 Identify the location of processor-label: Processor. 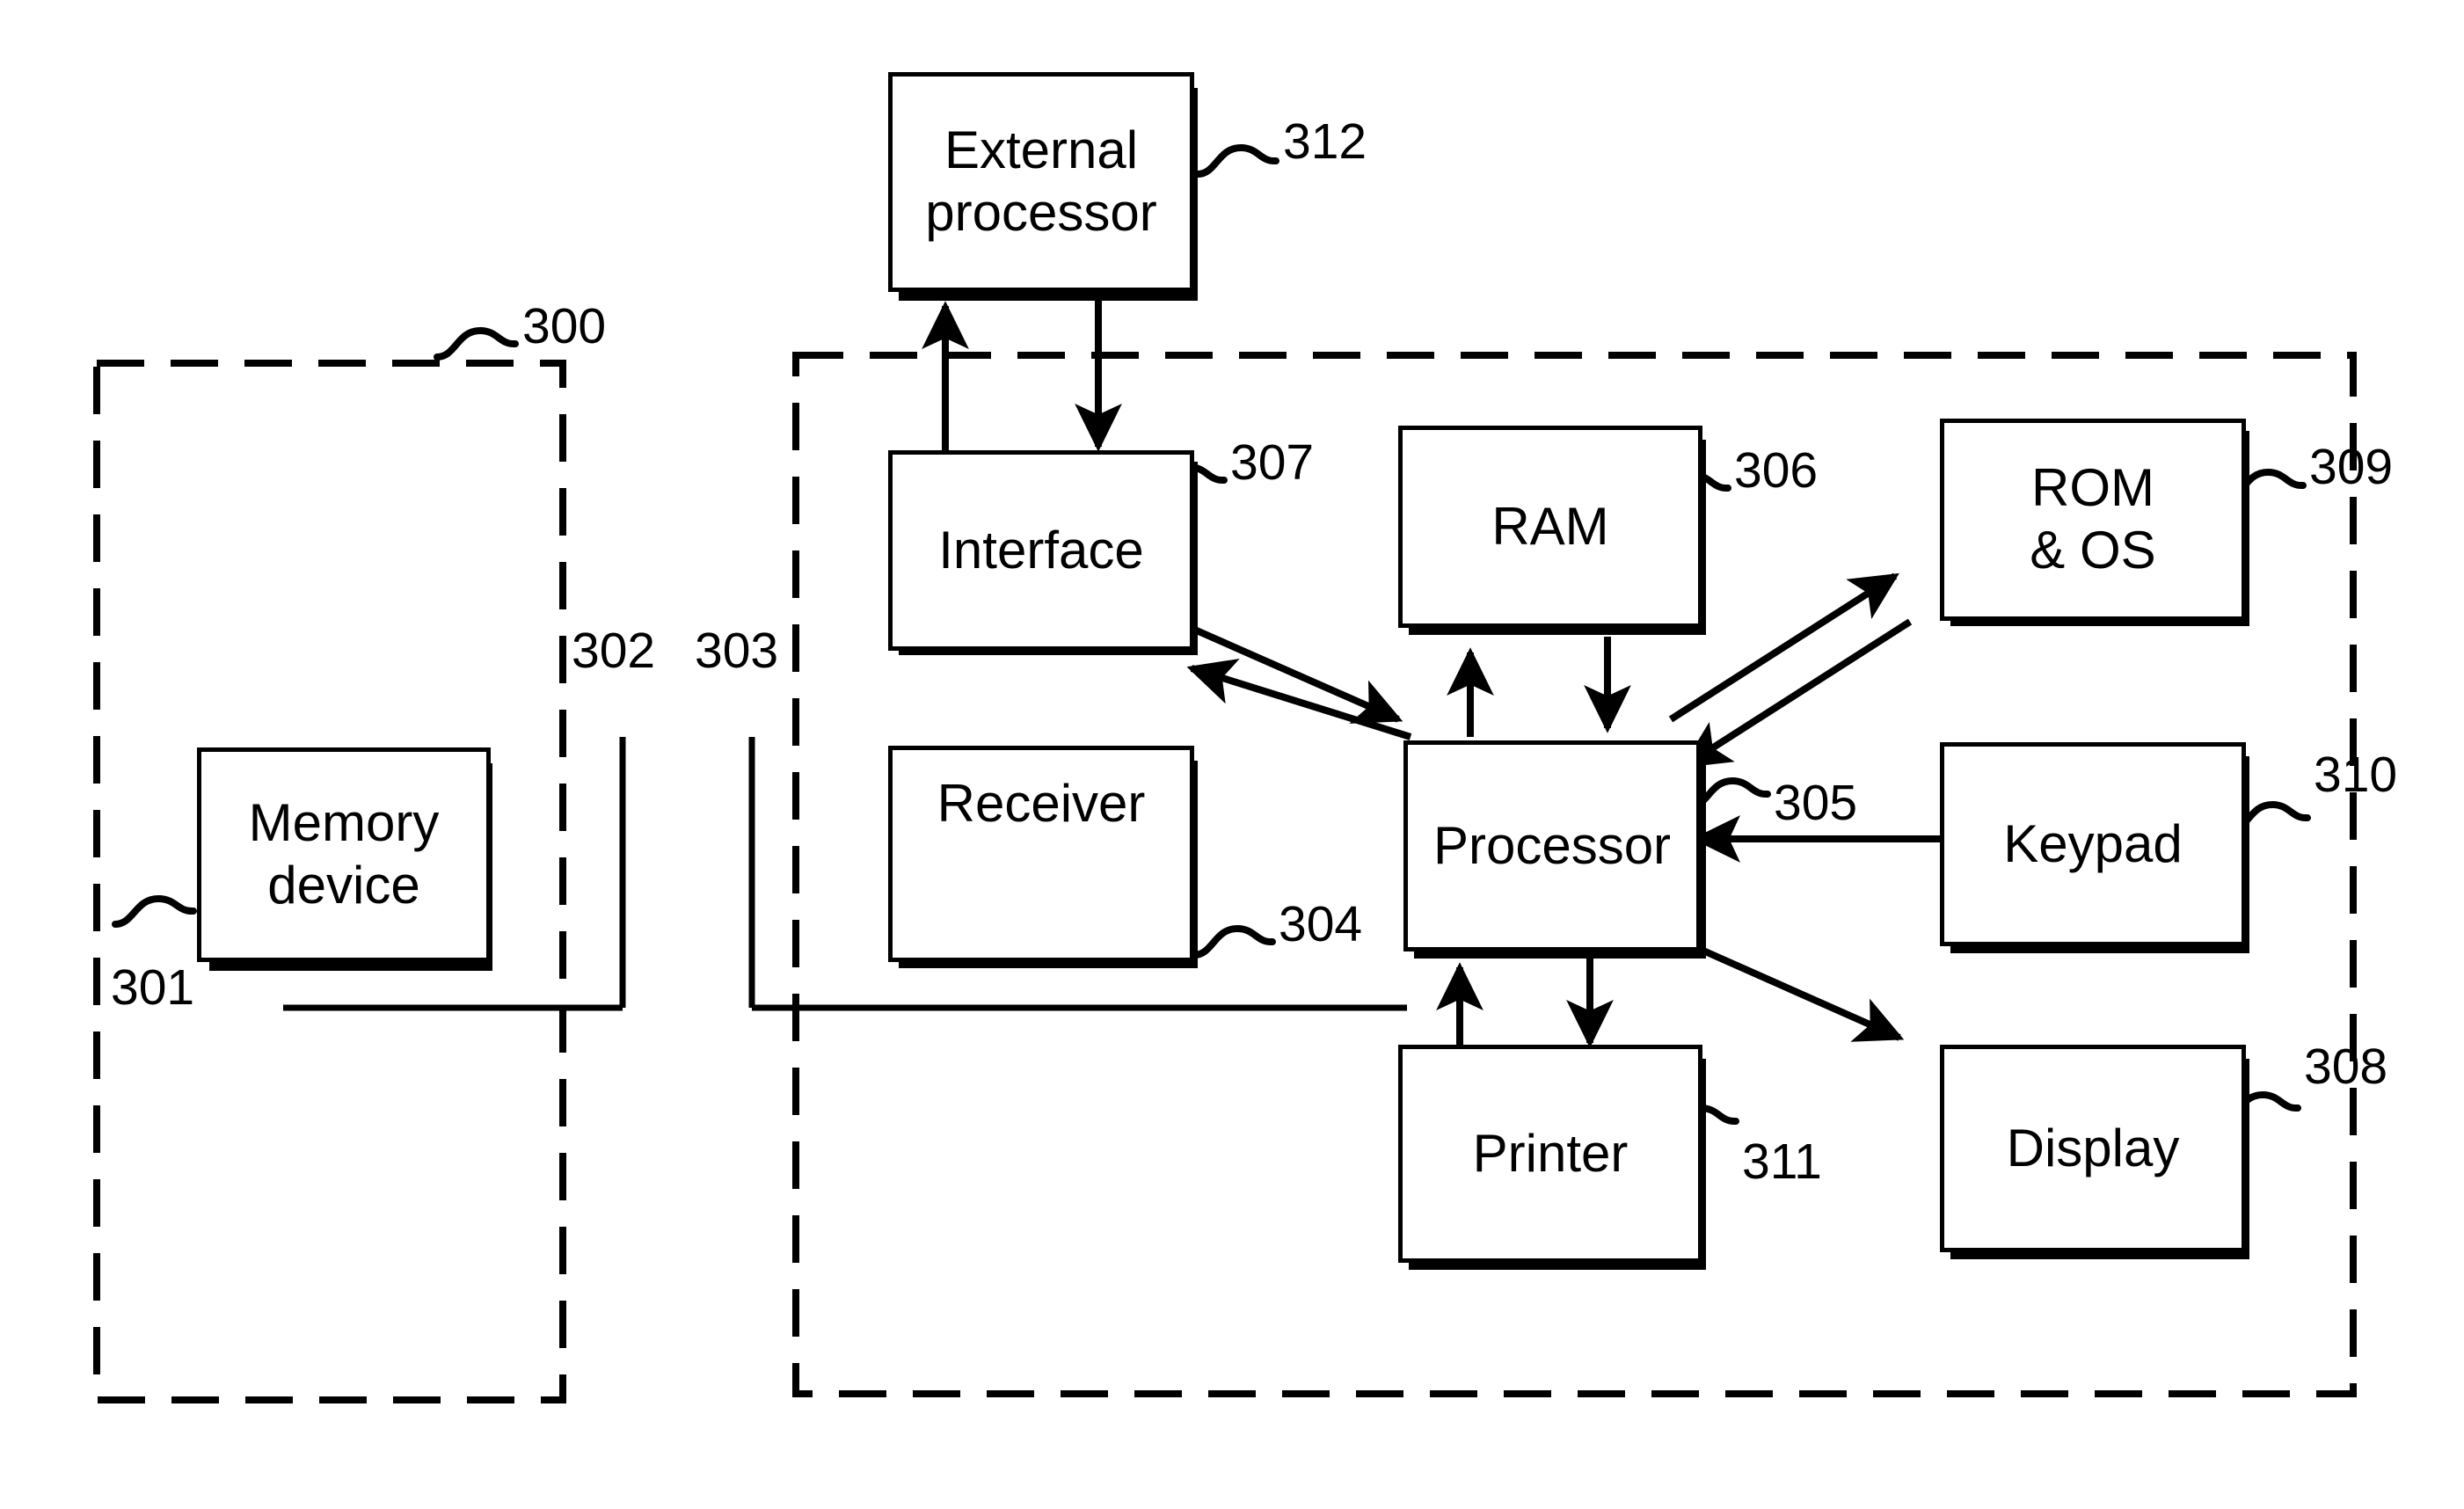
(1552, 845).